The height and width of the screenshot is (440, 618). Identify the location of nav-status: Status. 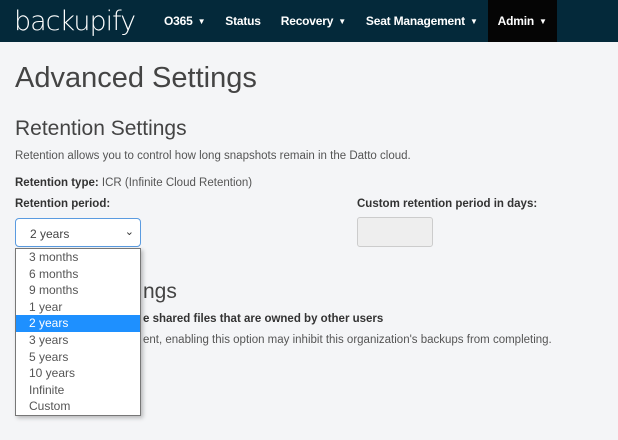
(242, 21).